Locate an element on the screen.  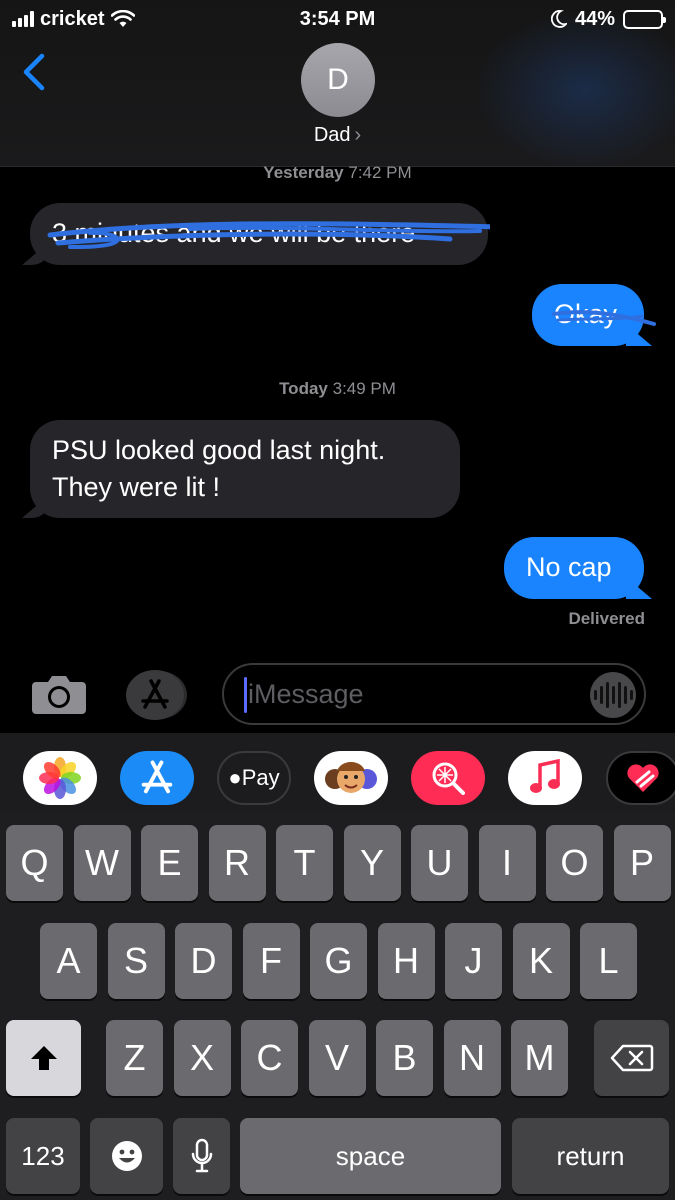
key-label: M is located at coordinates (539, 1057).